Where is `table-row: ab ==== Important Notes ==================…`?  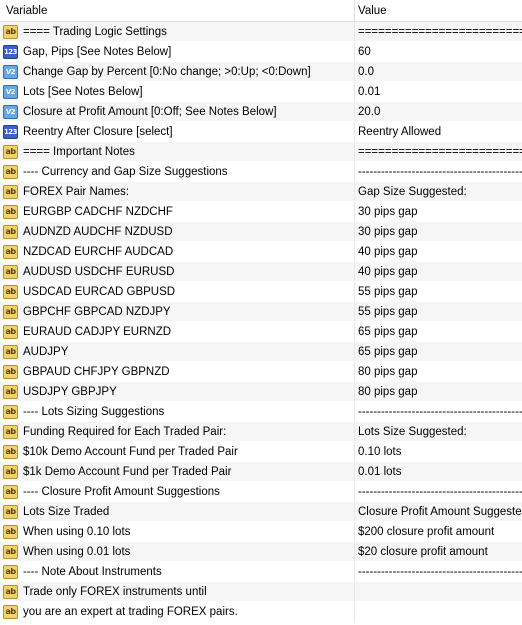
table-row: ab ==== Important Notes ==================… is located at coordinates (261, 152).